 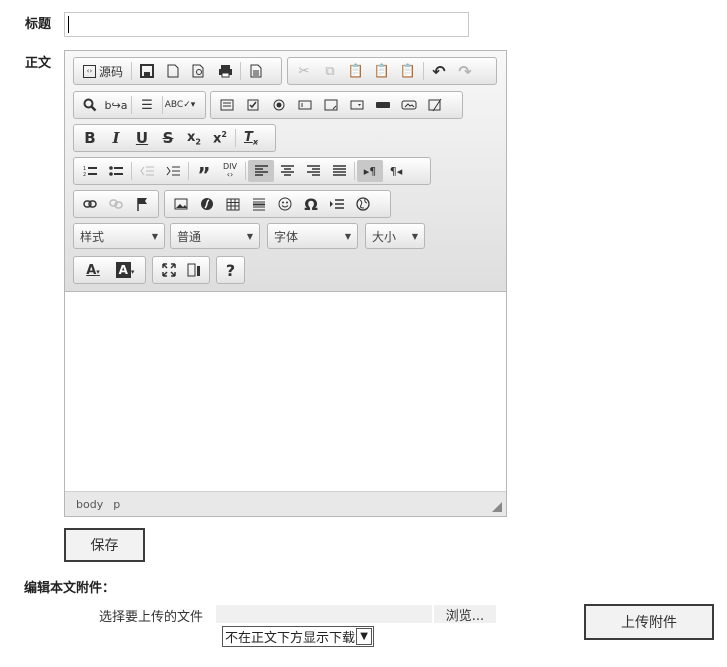 What do you see at coordinates (119, 236) in the screenshot?
I see `styles-combo: 样式 ▼` at bounding box center [119, 236].